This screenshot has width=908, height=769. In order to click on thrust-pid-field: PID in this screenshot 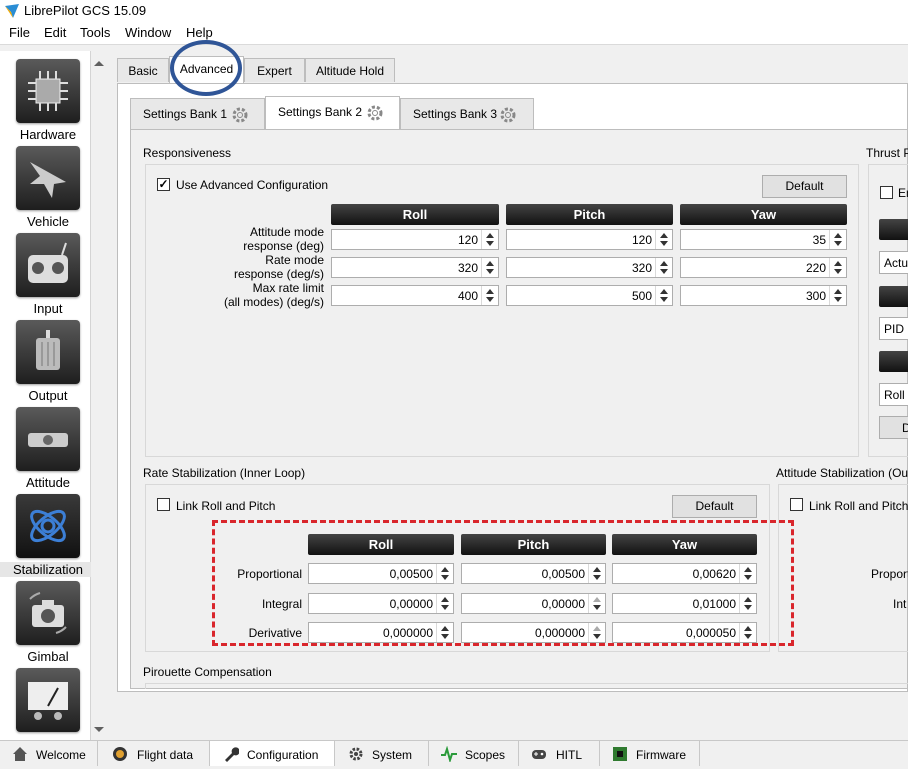, I will do `click(893, 328)`.